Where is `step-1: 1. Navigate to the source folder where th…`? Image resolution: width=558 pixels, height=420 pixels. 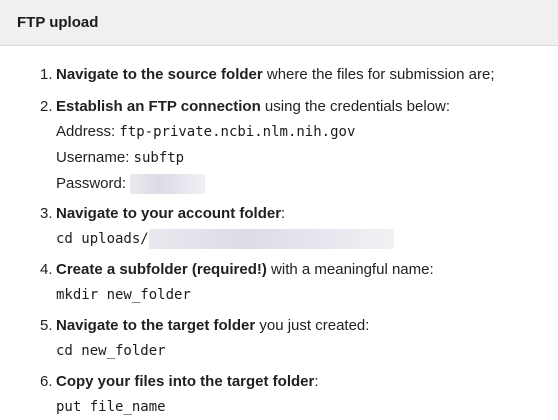
step-1: 1. Navigate to the source folder where th… is located at coordinates (267, 74).